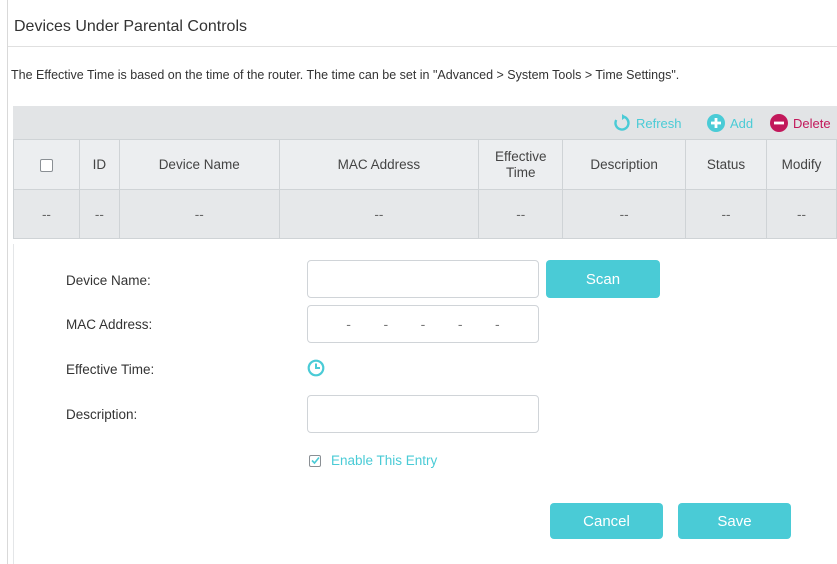 Image resolution: width=837 pixels, height=564 pixels. I want to click on select-all-checkbox, so click(46, 165).